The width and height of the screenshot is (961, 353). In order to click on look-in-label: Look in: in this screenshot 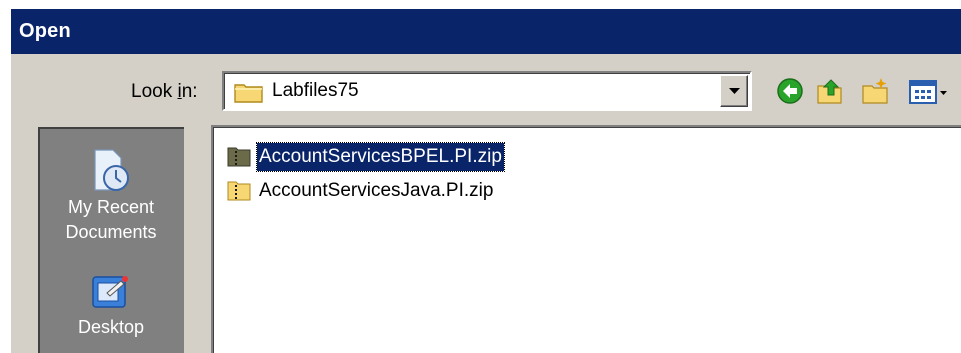, I will do `click(164, 91)`.